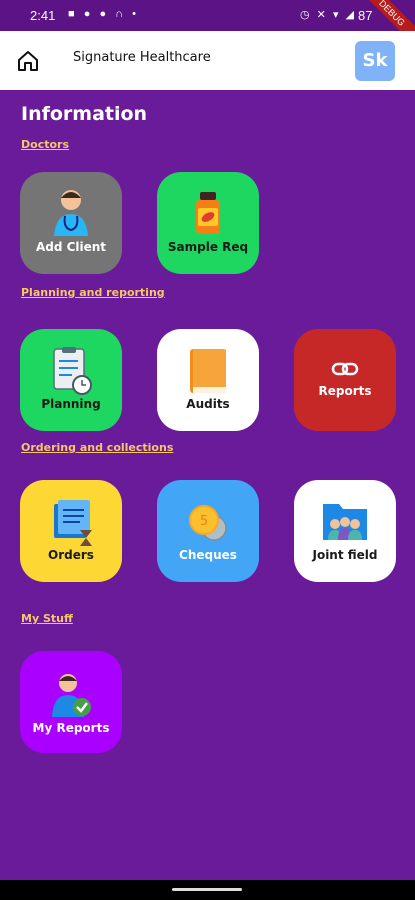 The width and height of the screenshot is (415, 900). What do you see at coordinates (345, 380) in the screenshot?
I see `reports-tile: Reports` at bounding box center [345, 380].